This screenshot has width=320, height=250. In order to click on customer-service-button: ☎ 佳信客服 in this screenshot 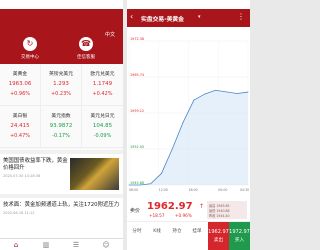, I will do `click(86, 48)`.